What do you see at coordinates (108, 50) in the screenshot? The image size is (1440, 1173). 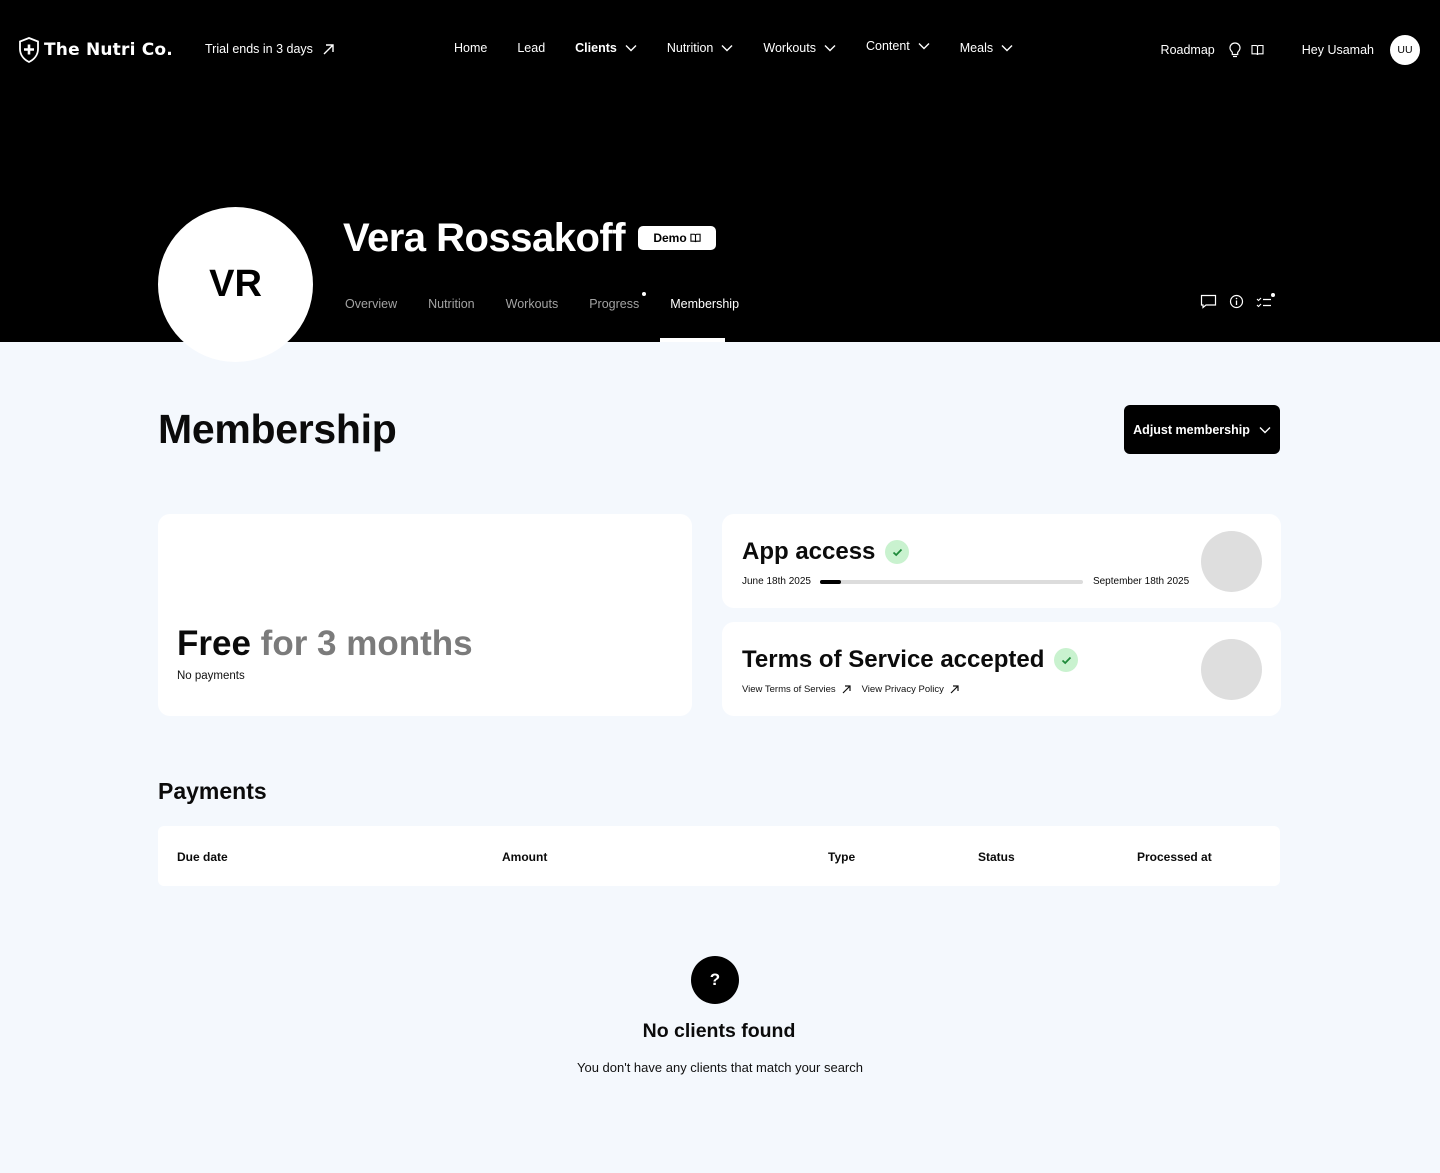 I see `brand-name: The Nutri Co.` at bounding box center [108, 50].